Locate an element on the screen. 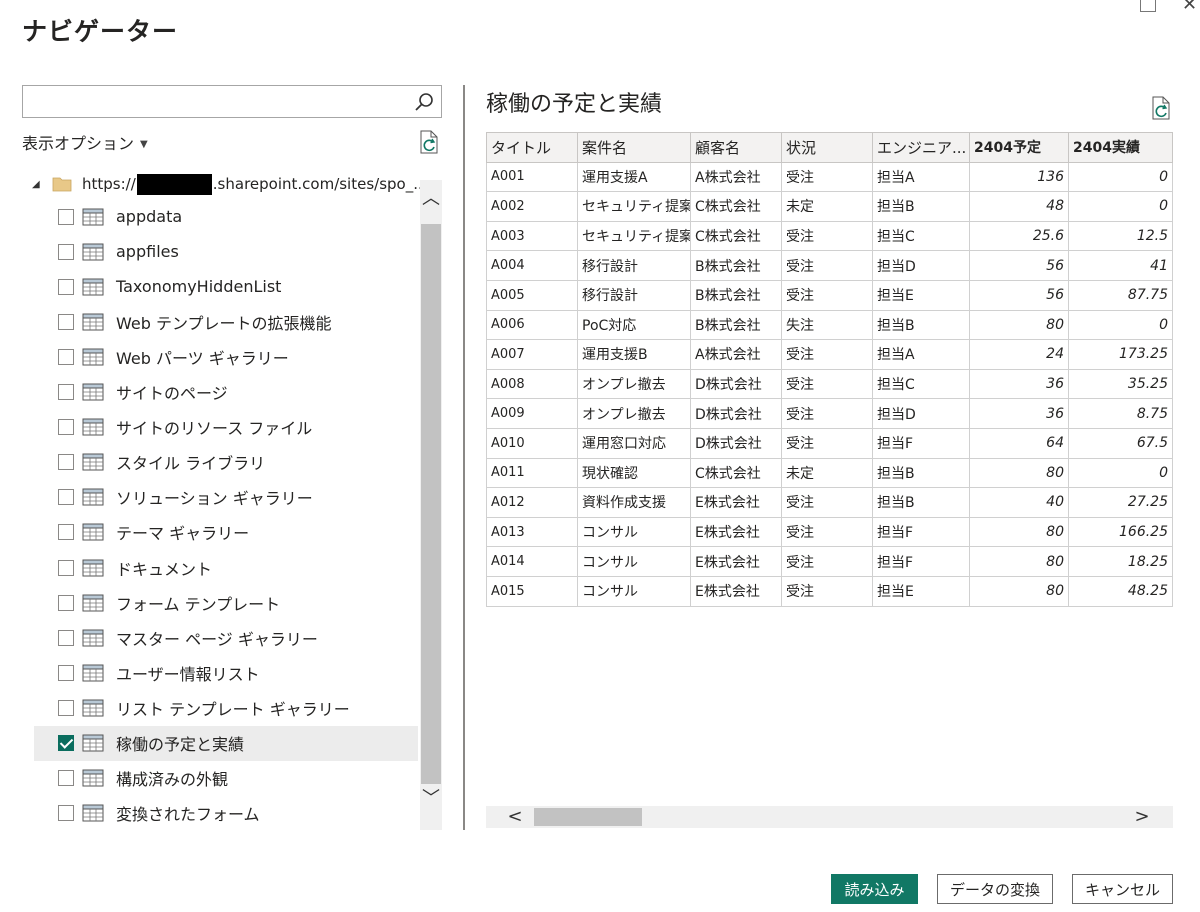  tree-item: Web パーツ ギャラリー is located at coordinates (226, 356).